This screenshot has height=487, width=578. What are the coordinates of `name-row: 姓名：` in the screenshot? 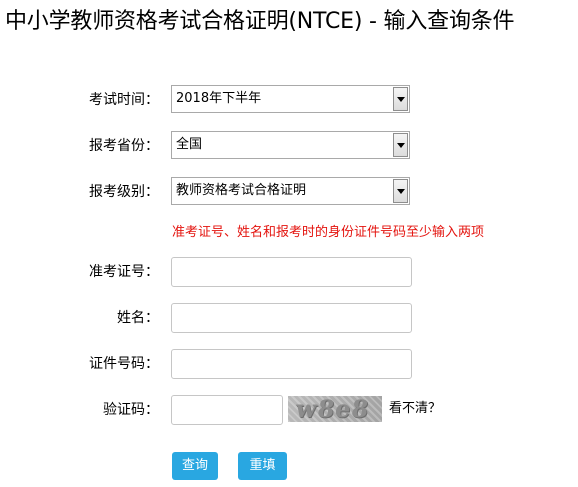 It's located at (289, 318).